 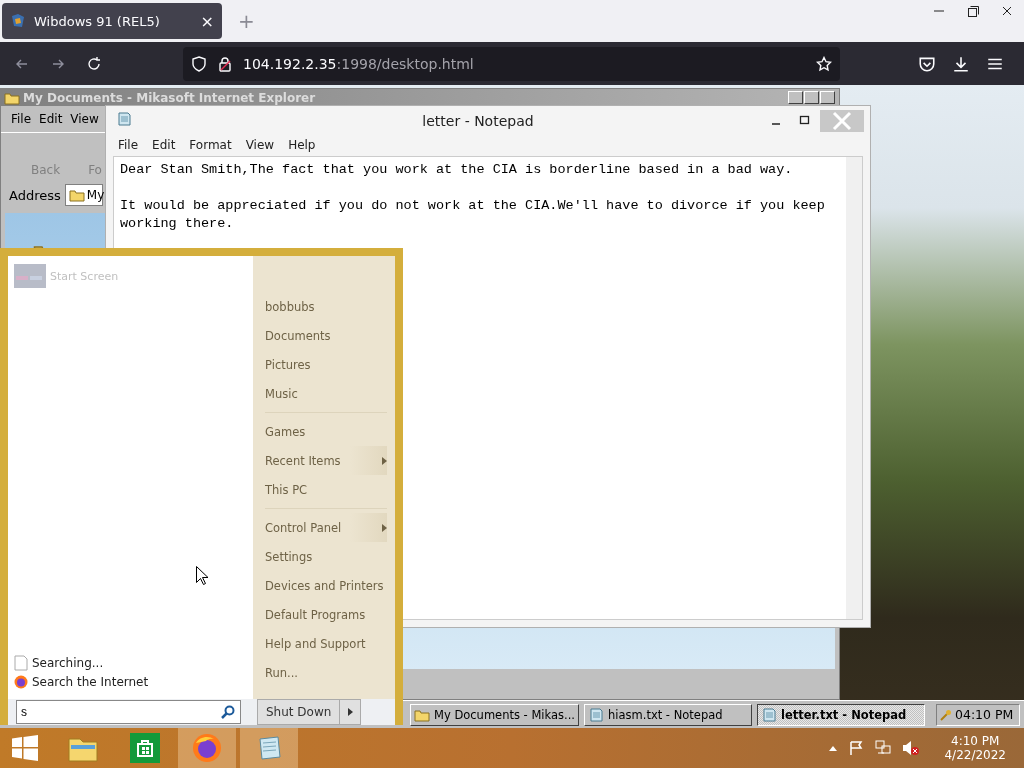 I want to click on menu-item: Help, so click(x=302, y=145).